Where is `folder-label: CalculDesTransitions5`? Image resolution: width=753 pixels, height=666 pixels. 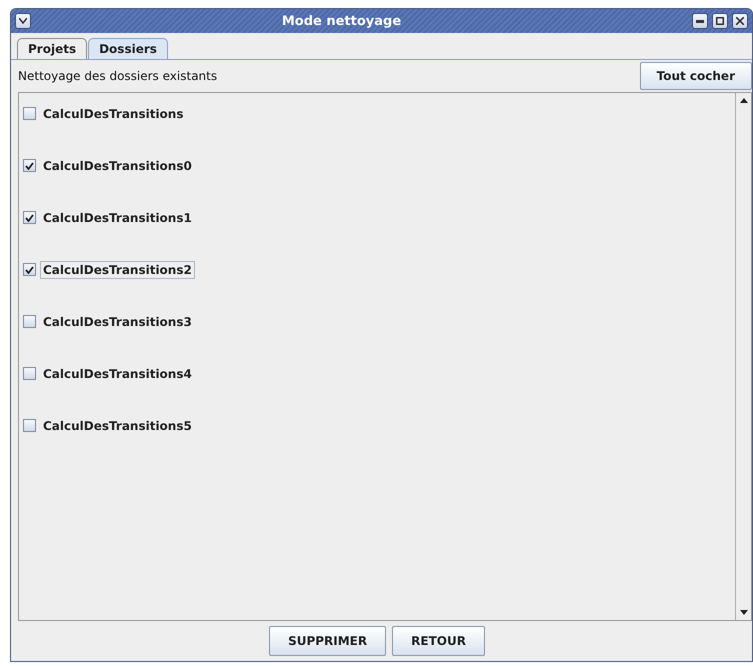 folder-label: CalculDesTransitions5 is located at coordinates (117, 425).